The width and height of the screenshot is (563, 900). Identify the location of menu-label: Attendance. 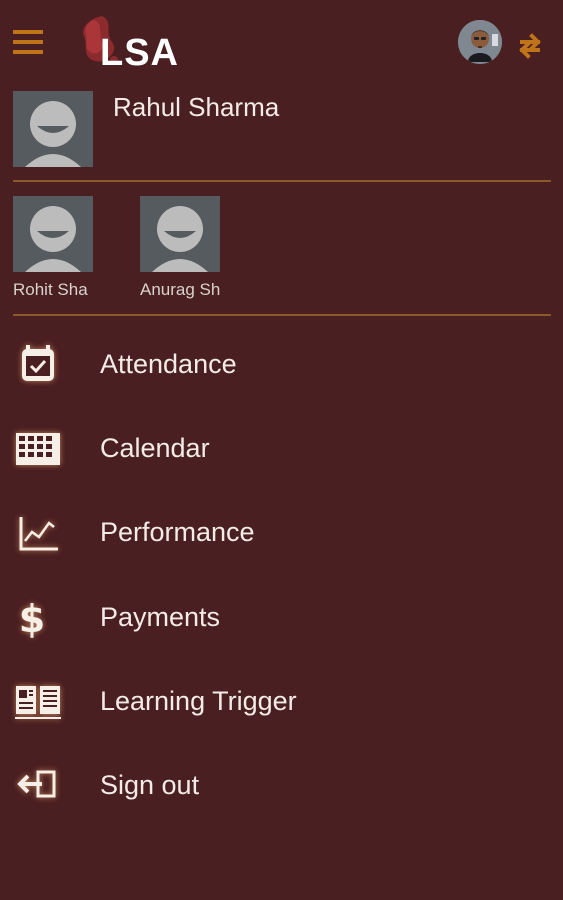
(168, 364).